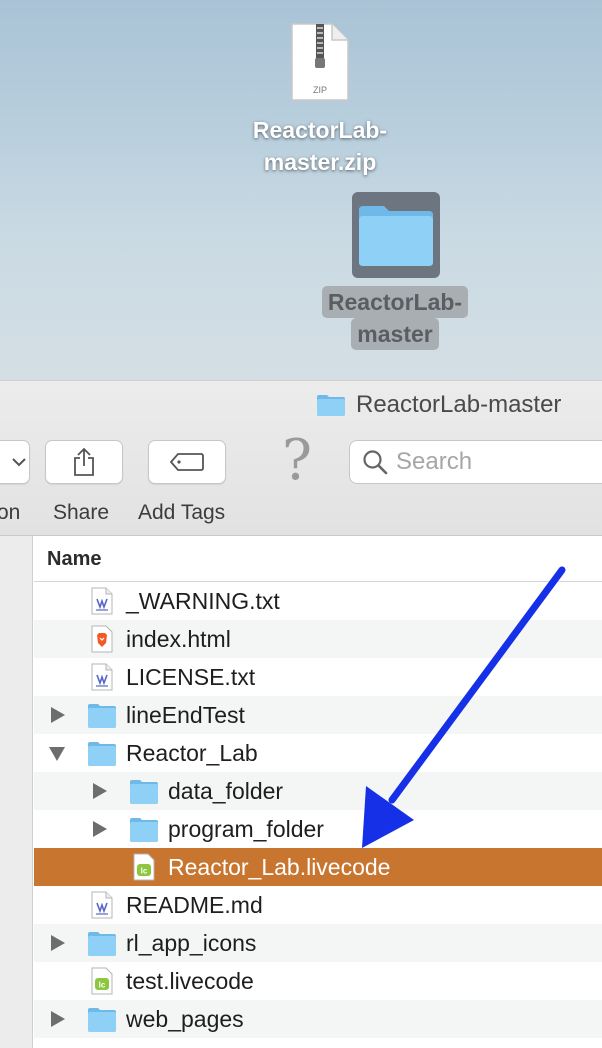  Describe the element at coordinates (318, 601) in the screenshot. I see `file-row: _WARNING.txt` at that location.